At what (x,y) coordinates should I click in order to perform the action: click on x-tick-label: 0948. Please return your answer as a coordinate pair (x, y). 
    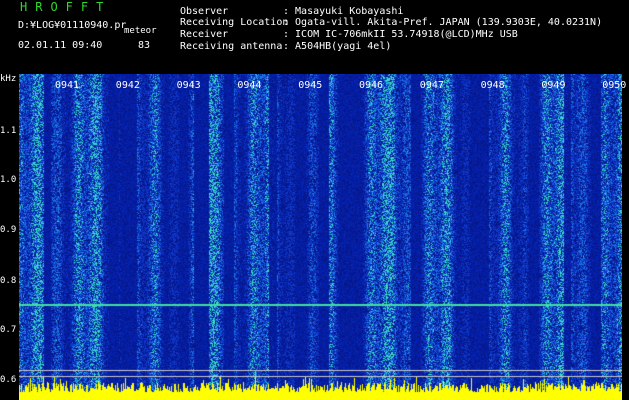
    Looking at the image, I should click on (492, 85).